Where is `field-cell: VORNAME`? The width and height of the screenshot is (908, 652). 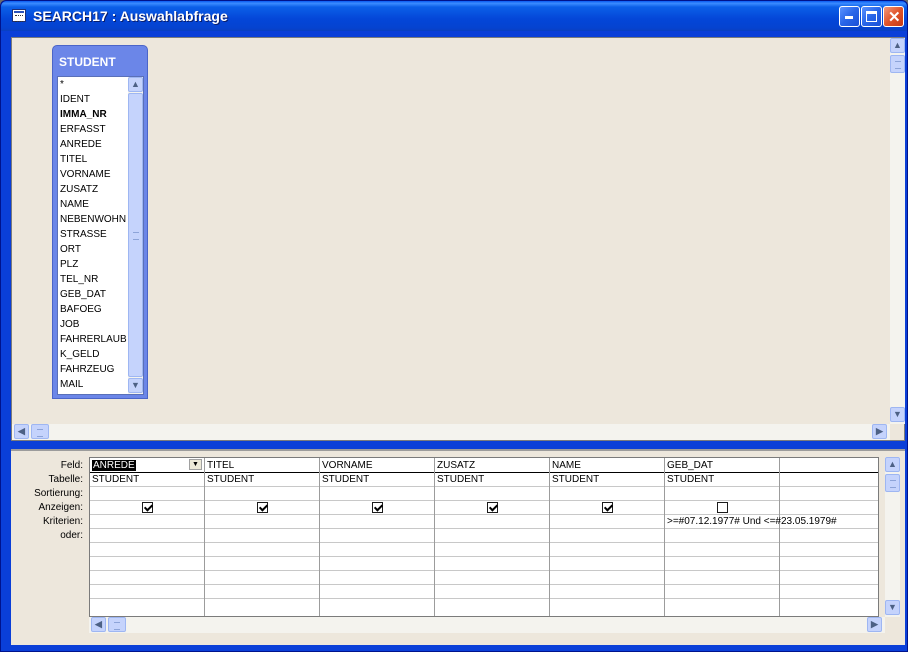
field-cell: VORNAME is located at coordinates (346, 465).